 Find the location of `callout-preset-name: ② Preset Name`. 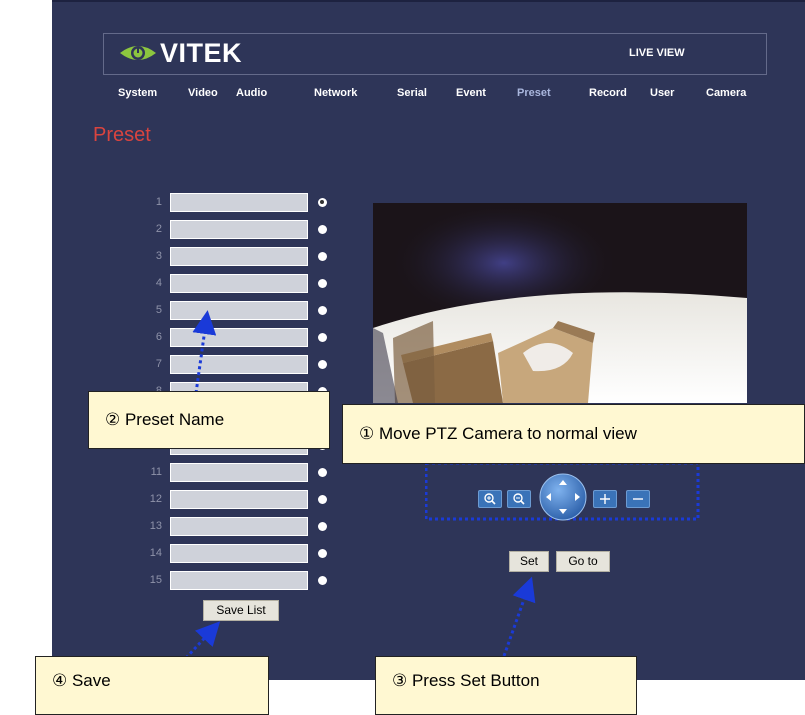

callout-preset-name: ② Preset Name is located at coordinates (209, 420).